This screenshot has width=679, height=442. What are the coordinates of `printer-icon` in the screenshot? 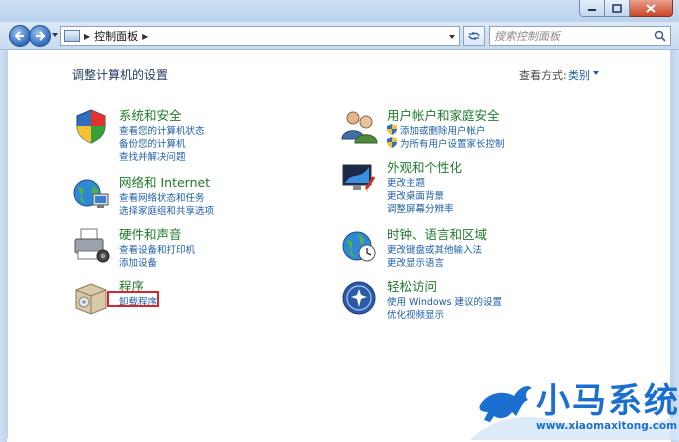 It's located at (91, 245).